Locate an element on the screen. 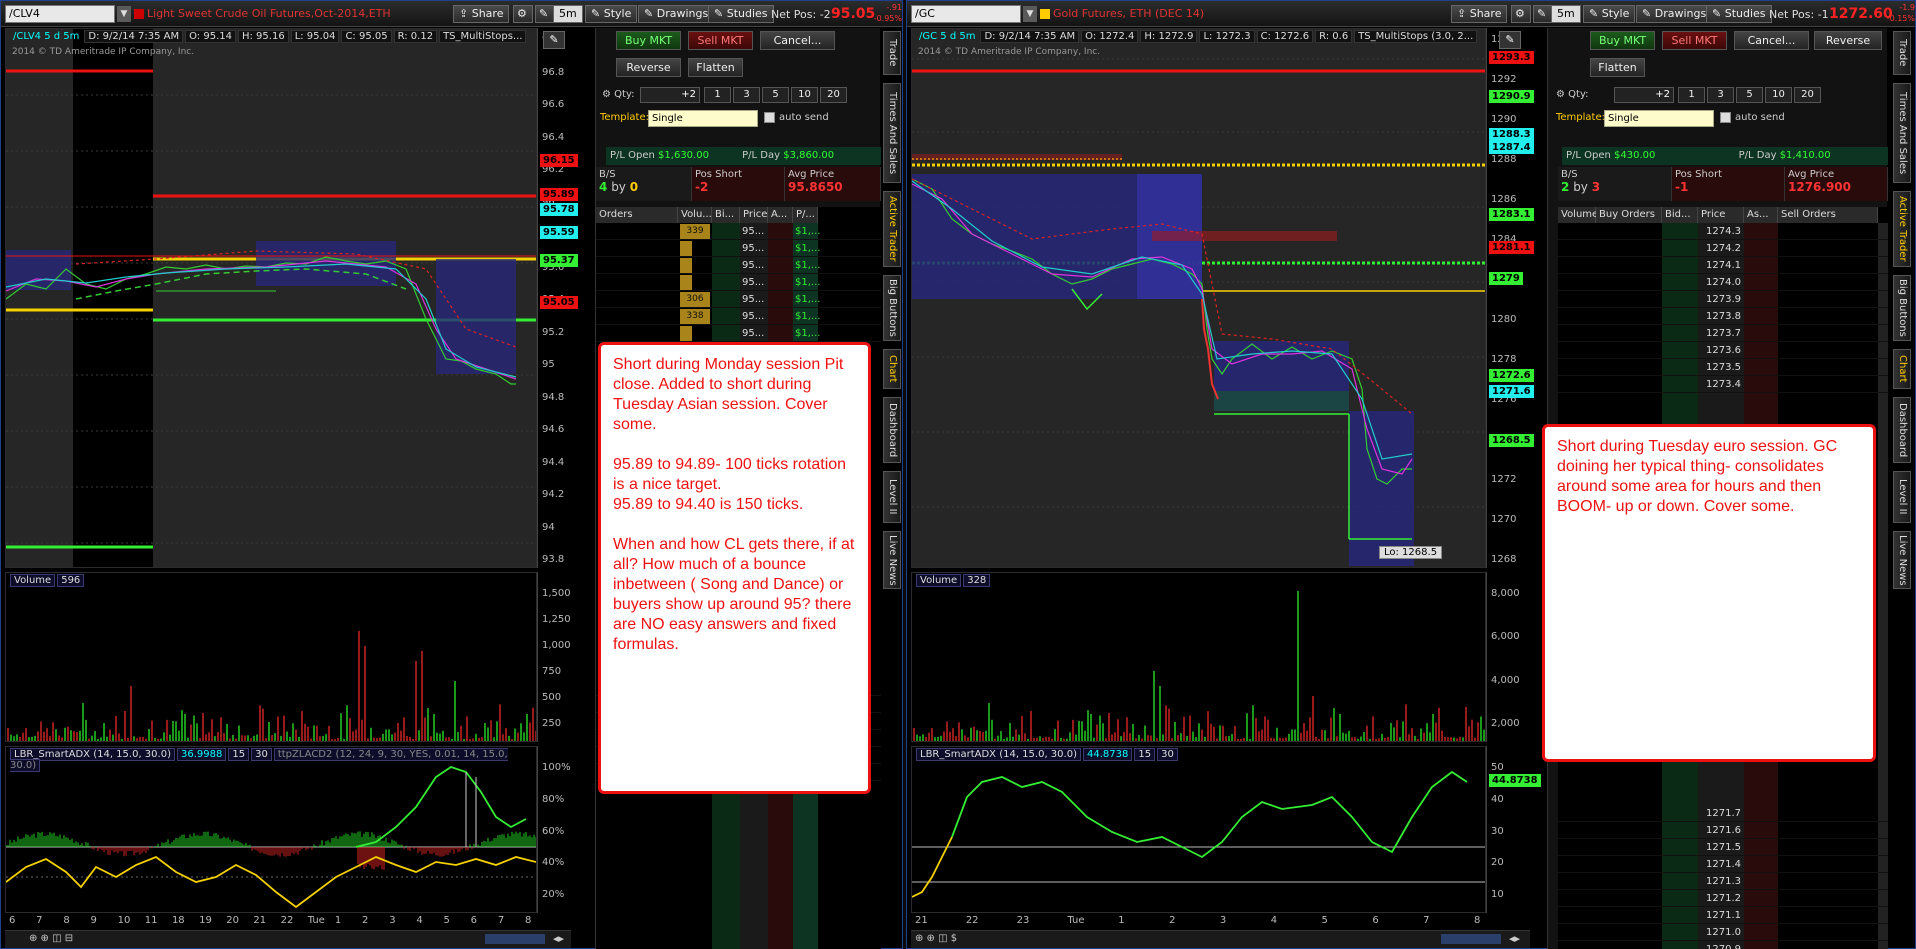  col-volume: Volume is located at coordinates (1577, 215).